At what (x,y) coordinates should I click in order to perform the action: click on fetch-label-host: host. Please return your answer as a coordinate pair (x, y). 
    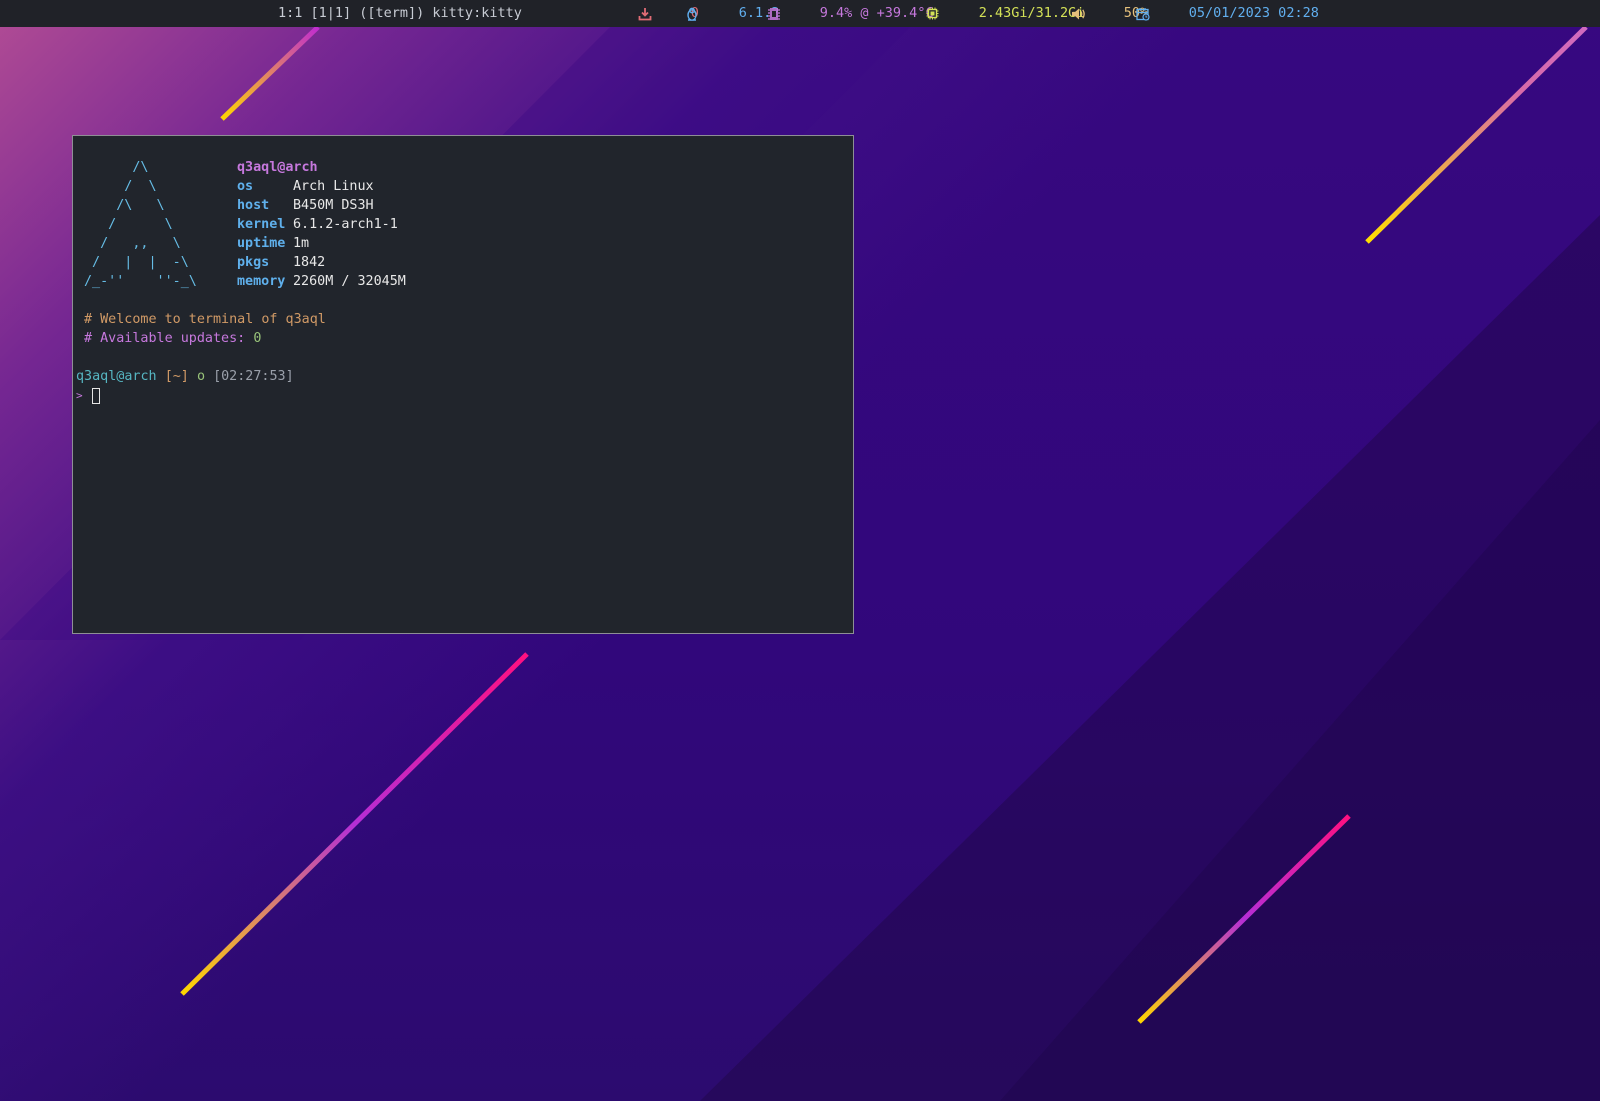
    Looking at the image, I should click on (253, 205).